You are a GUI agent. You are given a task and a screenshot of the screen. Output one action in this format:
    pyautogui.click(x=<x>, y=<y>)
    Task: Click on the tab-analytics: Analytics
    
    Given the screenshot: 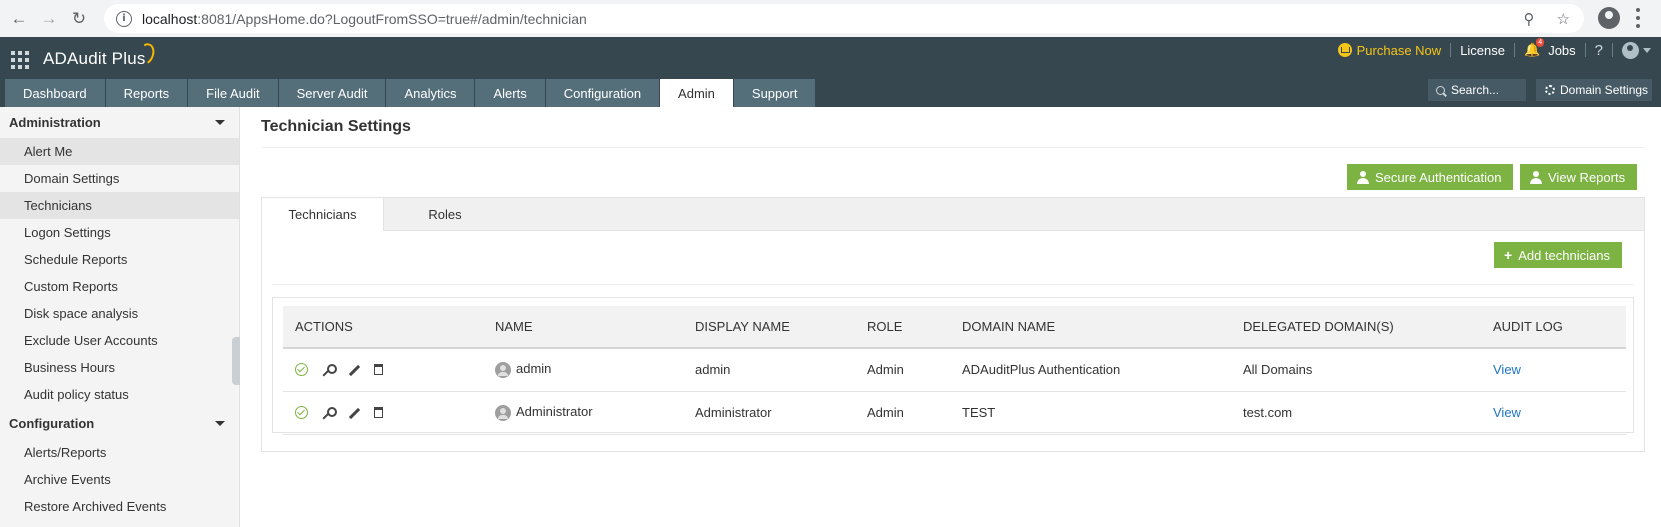 What is the action you would take?
    pyautogui.click(x=431, y=93)
    